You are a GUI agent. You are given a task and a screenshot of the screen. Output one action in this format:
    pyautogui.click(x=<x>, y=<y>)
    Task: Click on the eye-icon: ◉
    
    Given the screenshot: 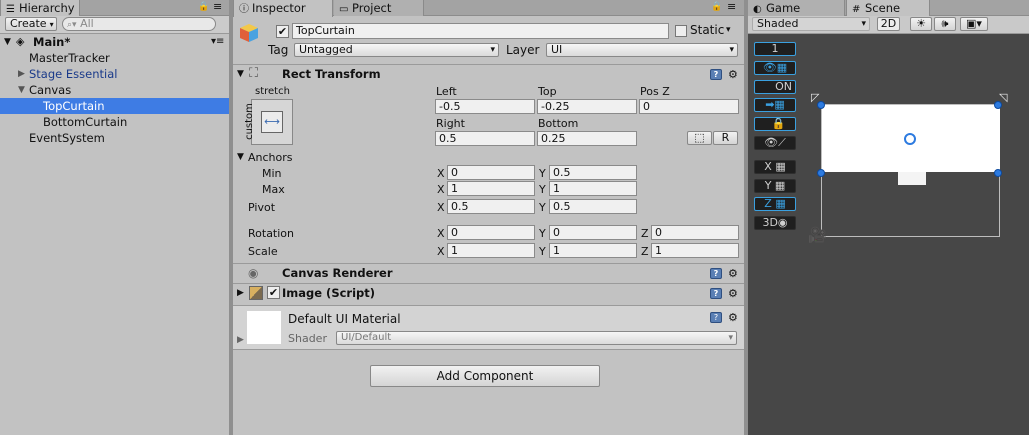 What is the action you would take?
    pyautogui.click(x=253, y=273)
    